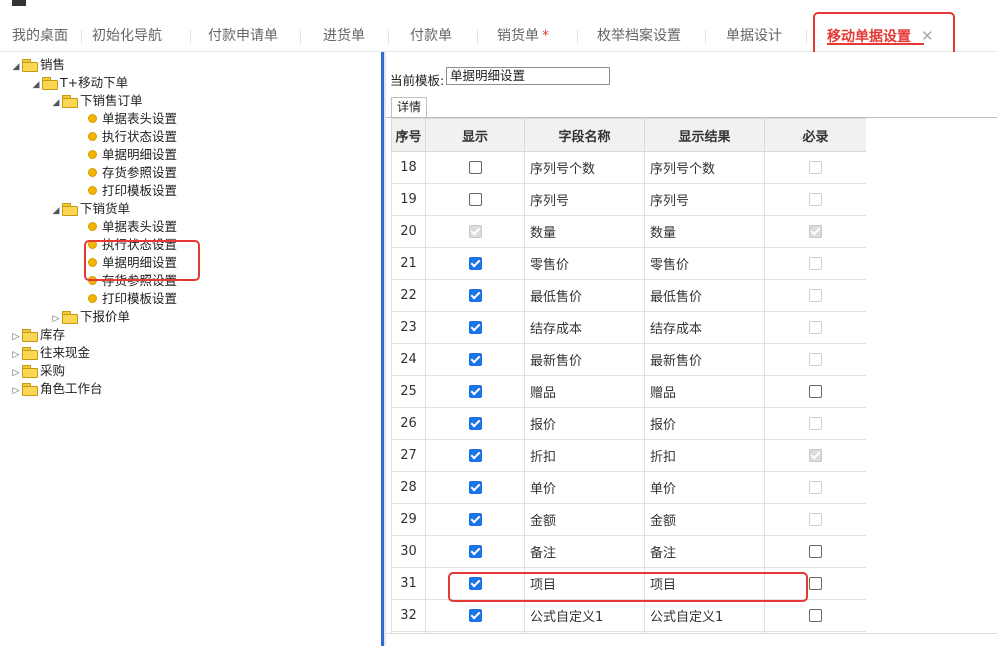 This screenshot has height=646, width=997. Describe the element at coordinates (79, 83) in the screenshot. I see `tree-node-tplus-mobile: ◢ T+移动下单` at that location.